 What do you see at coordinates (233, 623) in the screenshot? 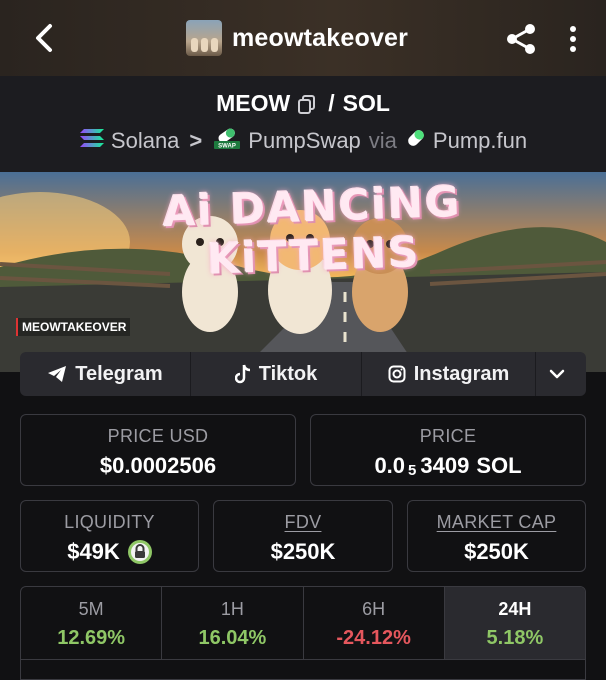
I see `tab-1h: 1H 16.04%` at bounding box center [233, 623].